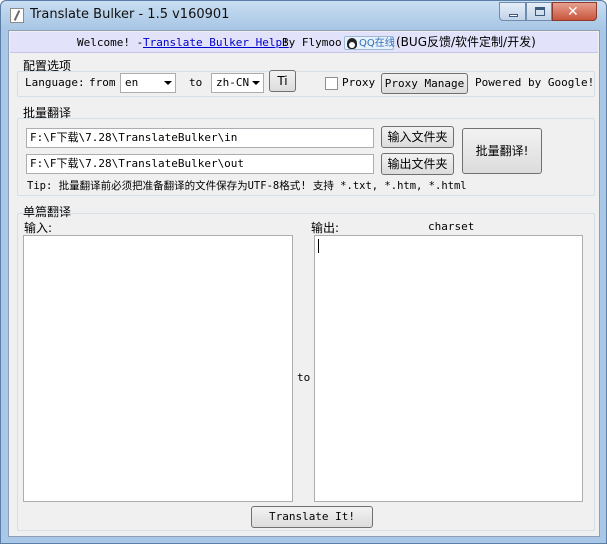 The image size is (607, 544). I want to click on input-label: 输入:, so click(38, 228).